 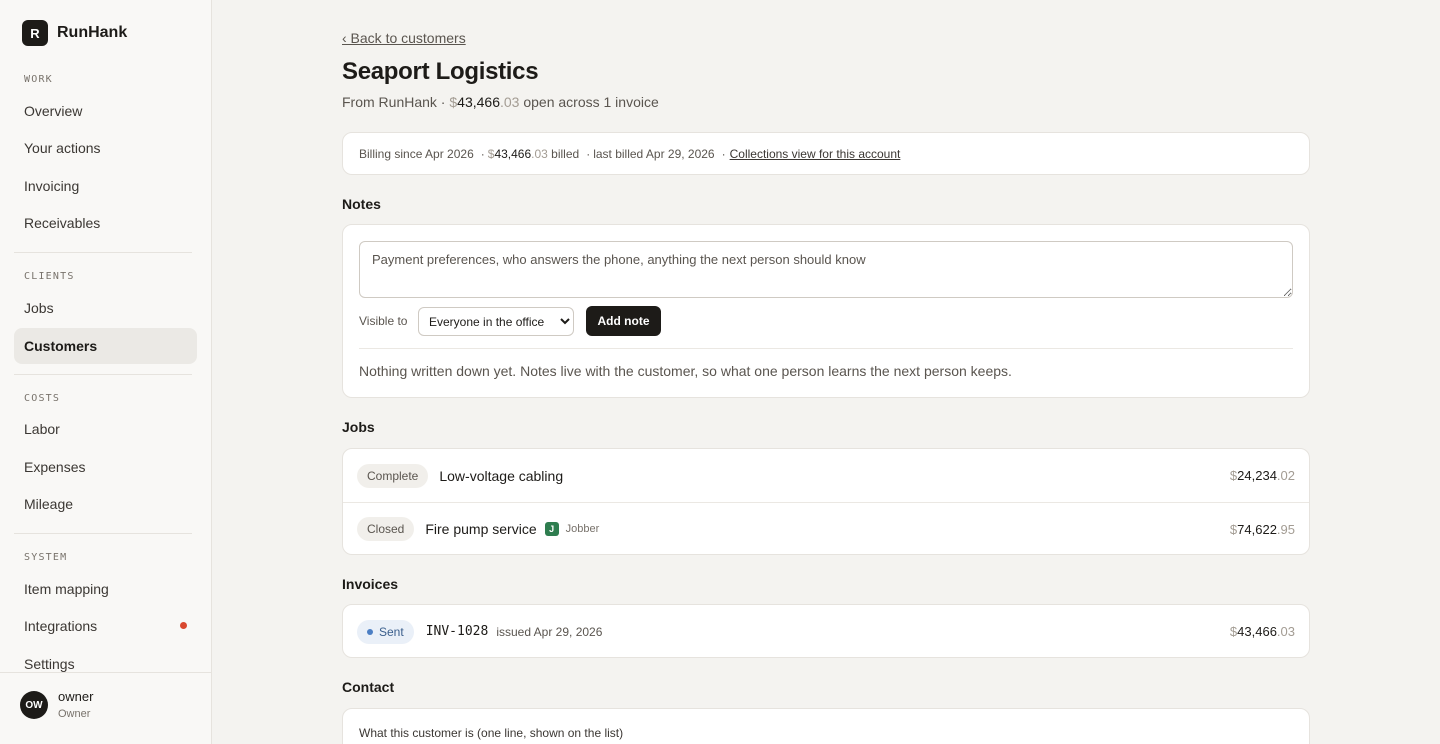 What do you see at coordinates (654, 153) in the screenshot?
I see `last-billed: last billed Apr 29, 2026` at bounding box center [654, 153].